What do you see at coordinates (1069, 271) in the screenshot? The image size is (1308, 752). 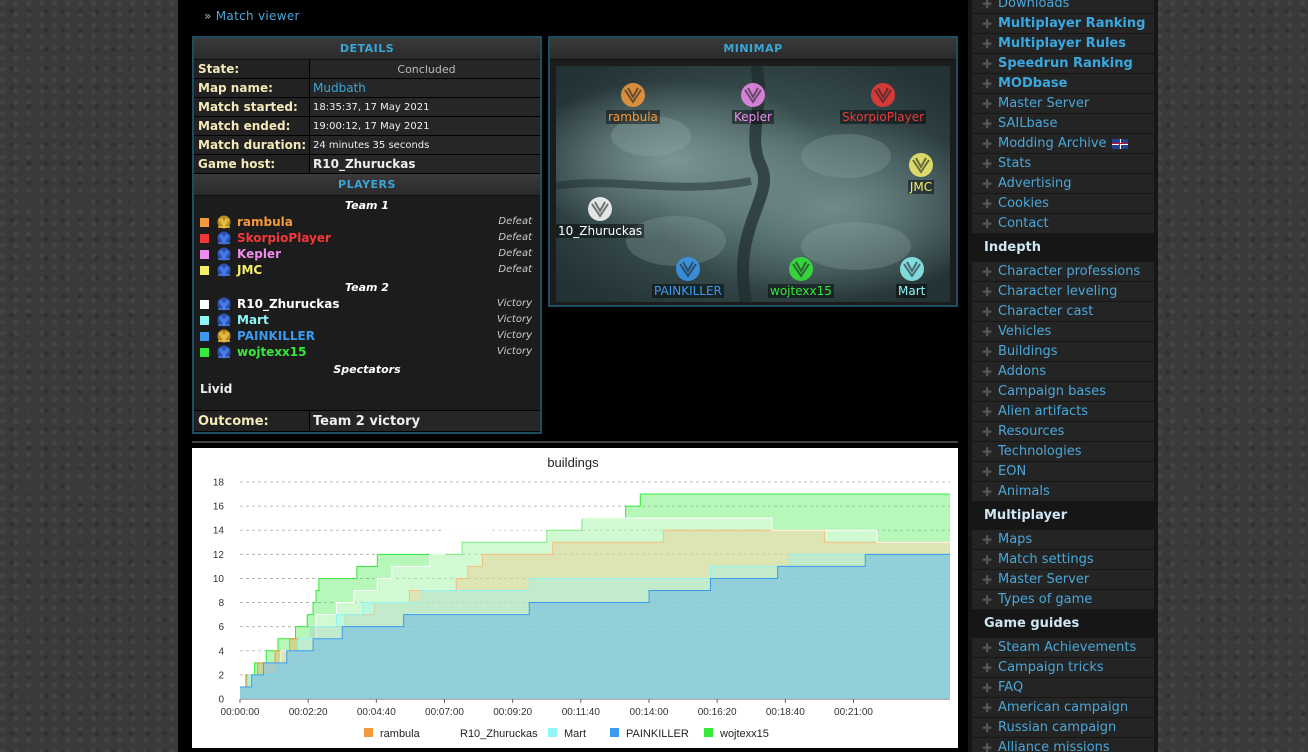 I see `sidebar-item-label: Character professions` at bounding box center [1069, 271].